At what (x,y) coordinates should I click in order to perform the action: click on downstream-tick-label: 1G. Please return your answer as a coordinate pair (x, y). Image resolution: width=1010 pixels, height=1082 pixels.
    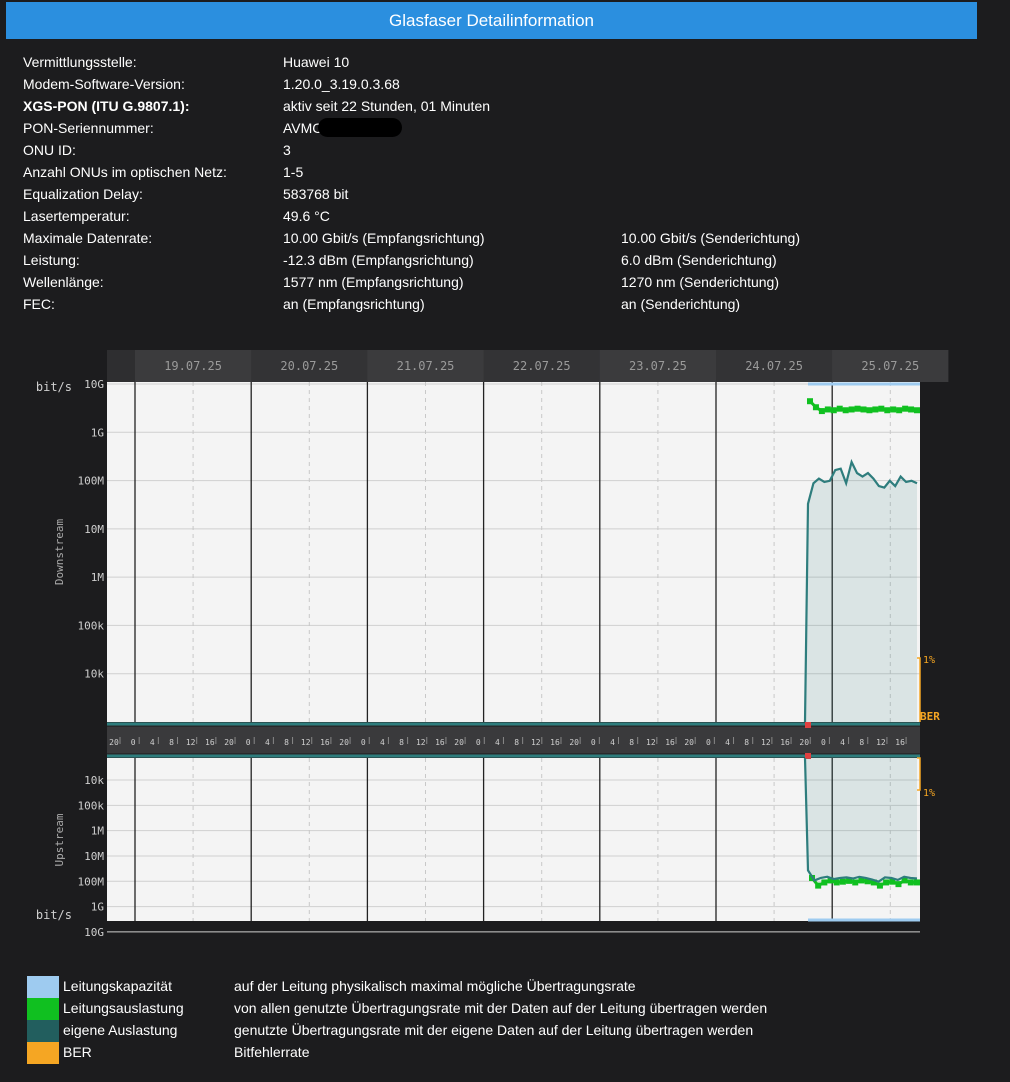
    Looking at the image, I should click on (97, 432).